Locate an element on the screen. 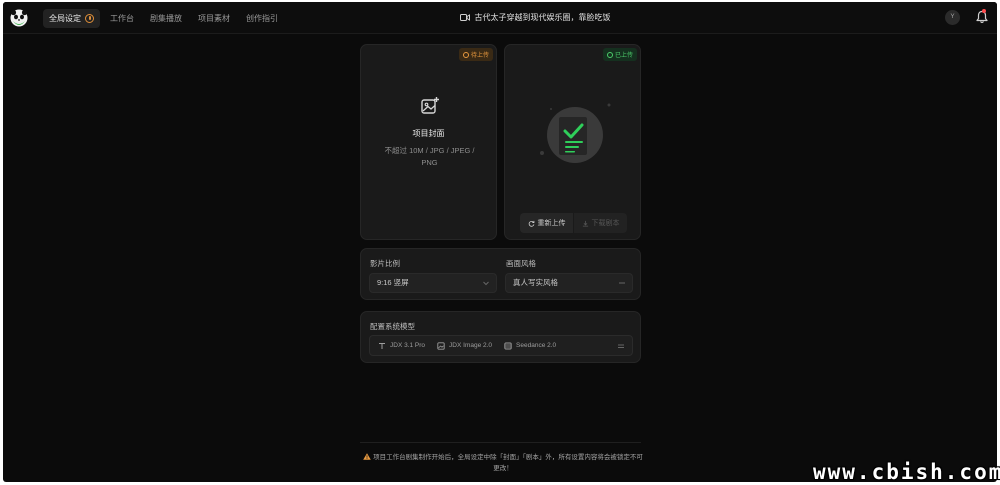  check-circle-icon is located at coordinates (609, 54).